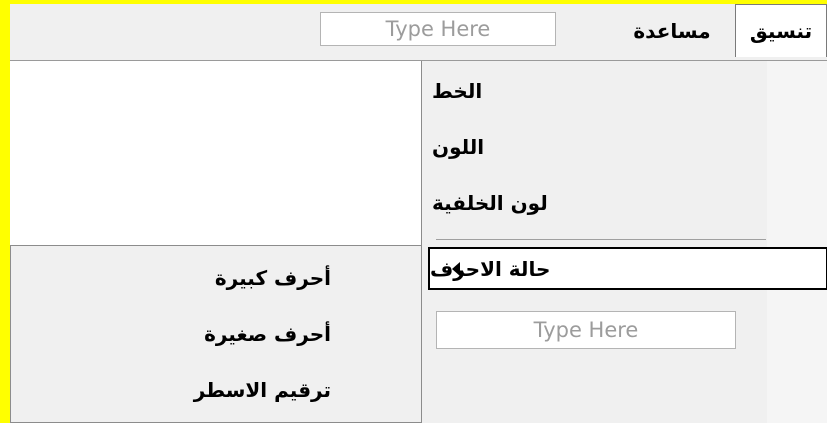  Describe the element at coordinates (267, 334) in the screenshot. I see `submenu-item-lowercase: أحرف صغيرة` at that location.